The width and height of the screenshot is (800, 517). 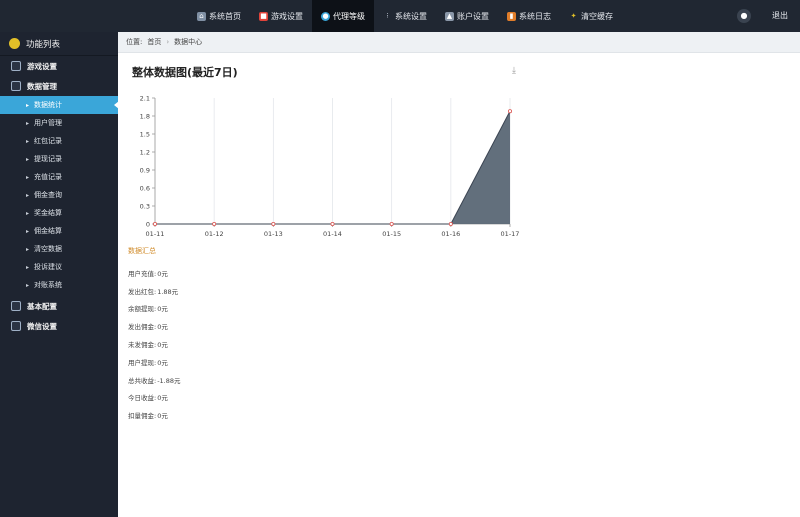 I want to click on sidebar-group-data-management: 数据管理, so click(x=59, y=86).